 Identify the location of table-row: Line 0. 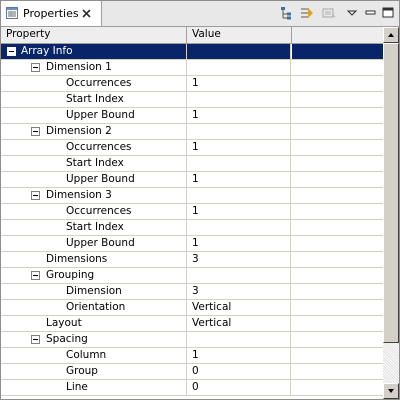
(192, 388).